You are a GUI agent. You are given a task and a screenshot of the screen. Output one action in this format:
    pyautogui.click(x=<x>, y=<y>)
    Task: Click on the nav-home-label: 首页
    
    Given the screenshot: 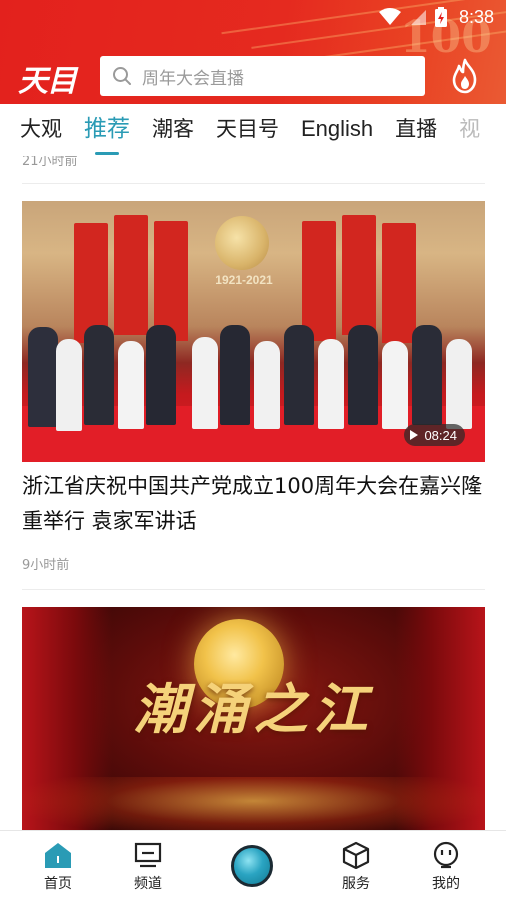 What is the action you would take?
    pyautogui.click(x=58, y=884)
    